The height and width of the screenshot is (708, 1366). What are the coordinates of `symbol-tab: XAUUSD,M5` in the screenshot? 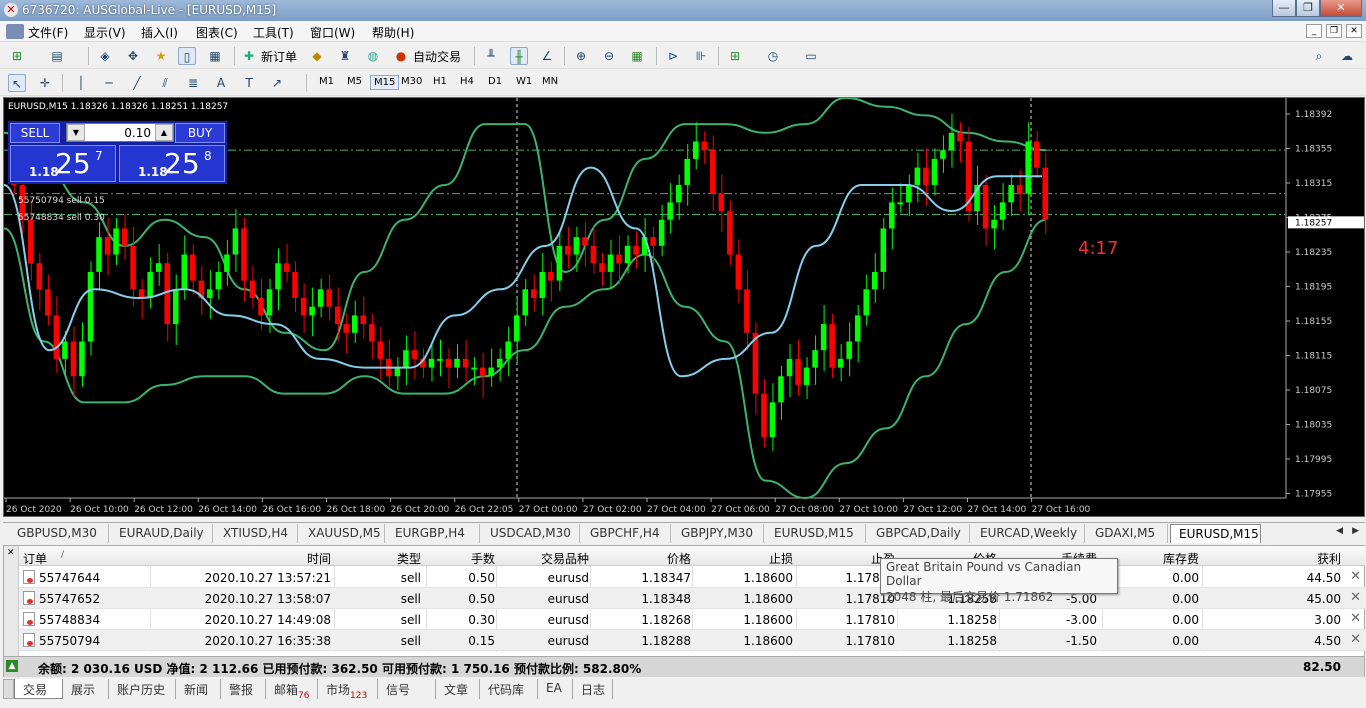 It's located at (342, 533).